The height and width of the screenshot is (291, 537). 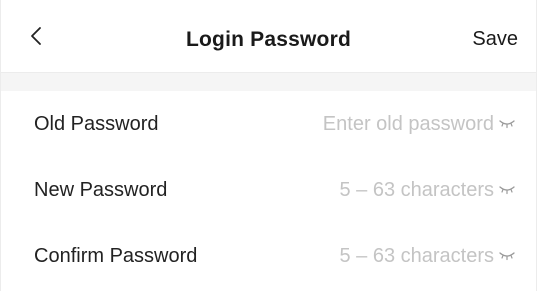 I want to click on new-password-input, so click(x=386, y=190).